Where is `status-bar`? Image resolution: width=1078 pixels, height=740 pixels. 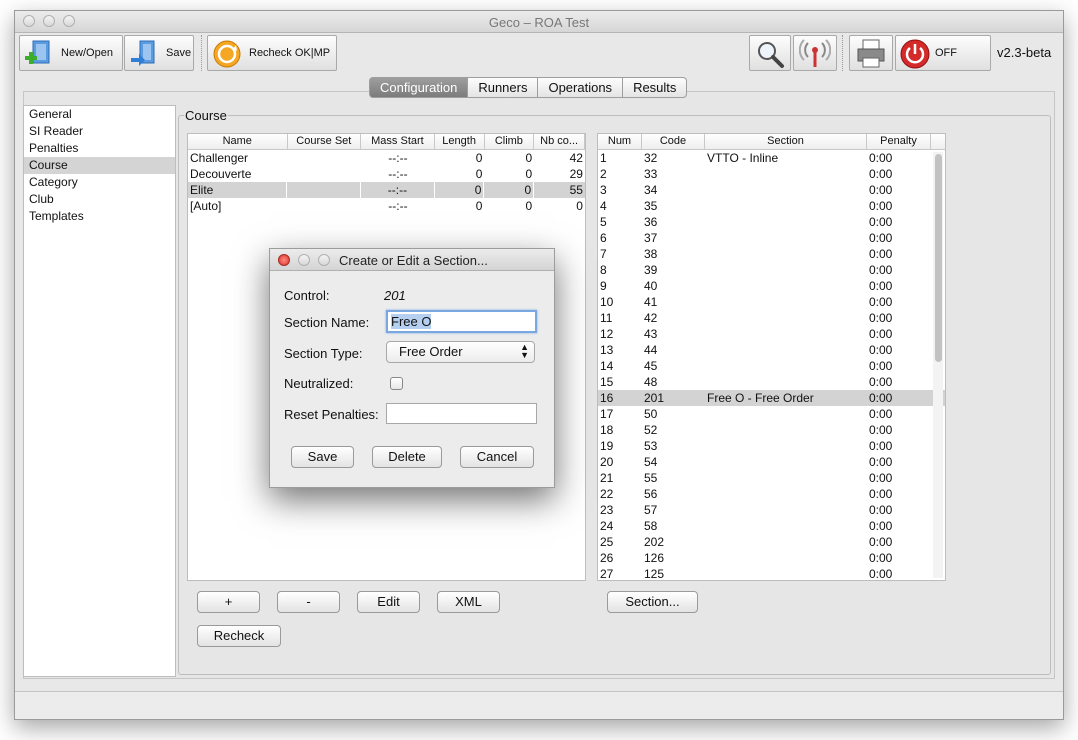
status-bar is located at coordinates (539, 705).